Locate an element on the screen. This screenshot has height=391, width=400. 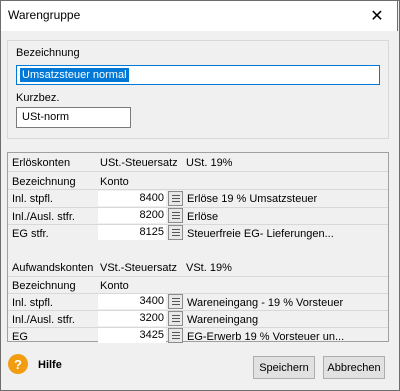
aufwand-header: Aufwandskonten is located at coordinates (53, 268).